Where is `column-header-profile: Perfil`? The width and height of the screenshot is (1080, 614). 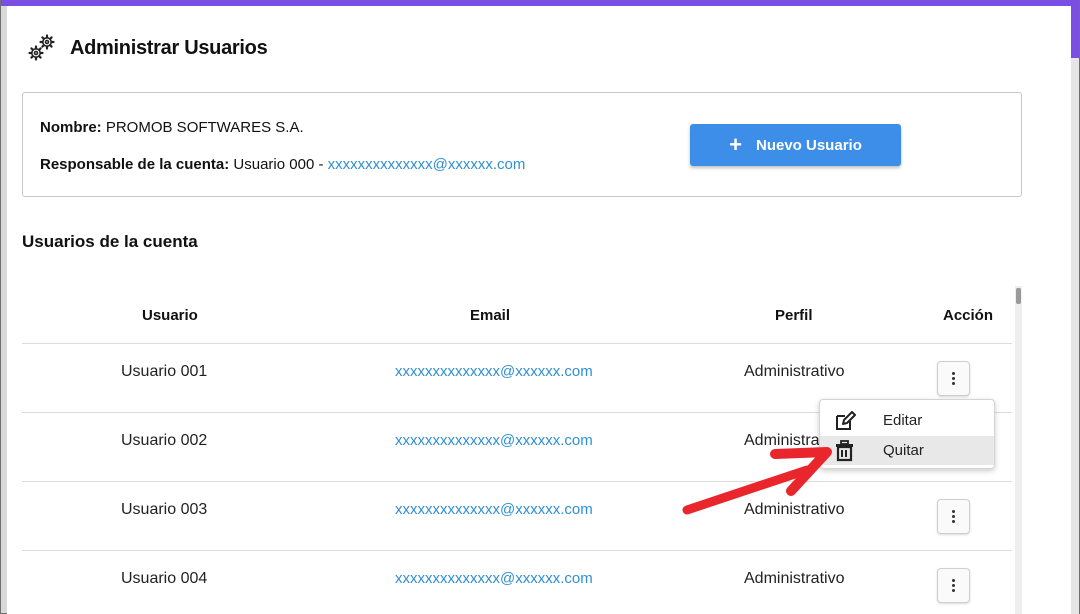
column-header-profile: Perfil is located at coordinates (794, 315).